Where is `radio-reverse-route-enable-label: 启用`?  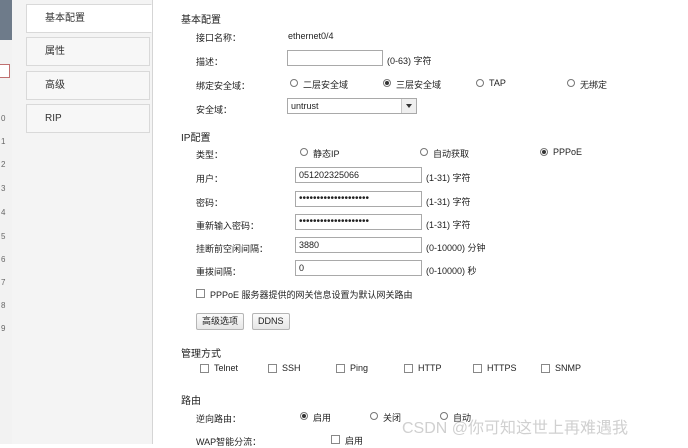 radio-reverse-route-enable-label: 启用 is located at coordinates (322, 418).